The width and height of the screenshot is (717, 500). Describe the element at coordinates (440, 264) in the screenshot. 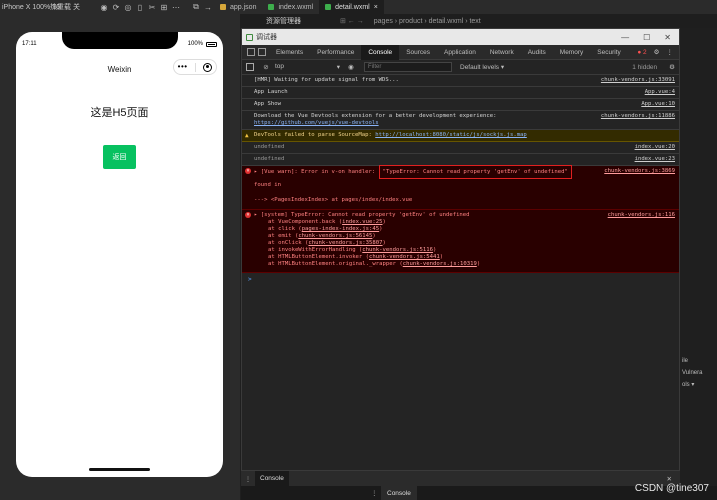

I see `frame-link: chunk-vendors.js:10319` at that location.